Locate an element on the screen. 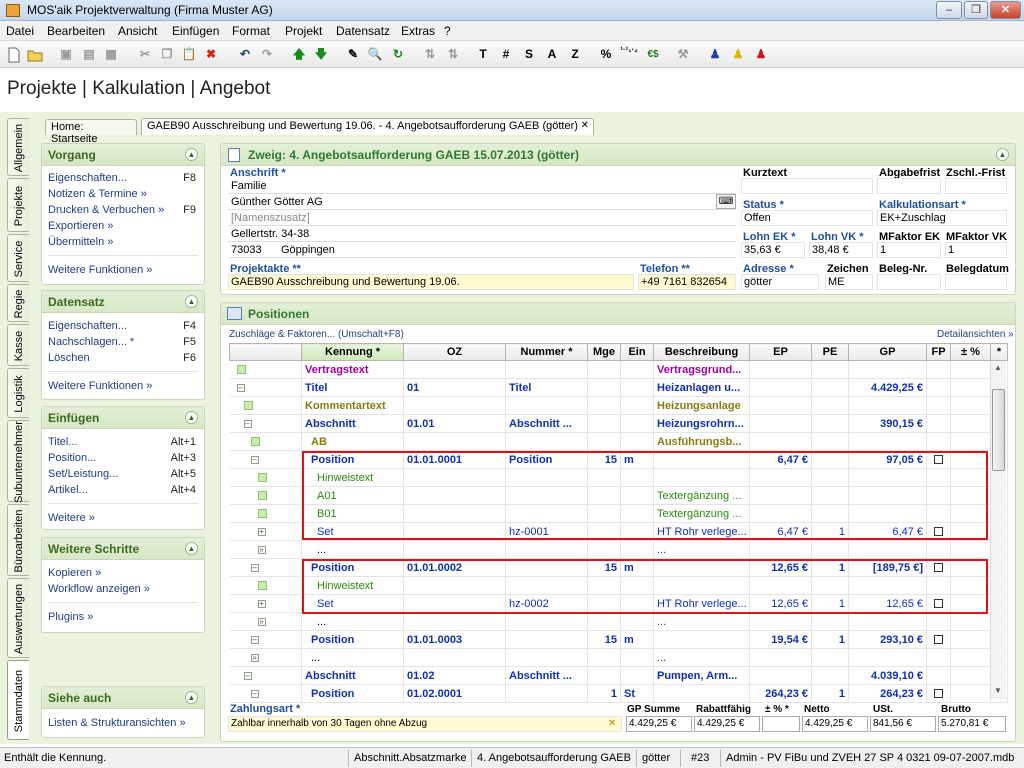 This screenshot has height=768, width=1024. vorgang-uebermitteln: Übermitteln » is located at coordinates (80, 242).